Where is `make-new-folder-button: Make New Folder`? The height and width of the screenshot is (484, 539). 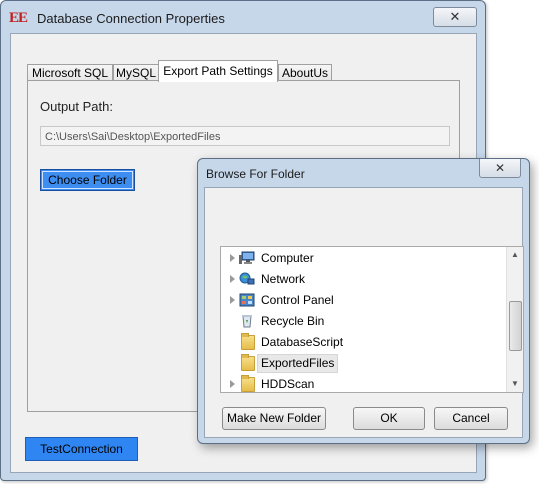 make-new-folder-button: Make New Folder is located at coordinates (274, 418).